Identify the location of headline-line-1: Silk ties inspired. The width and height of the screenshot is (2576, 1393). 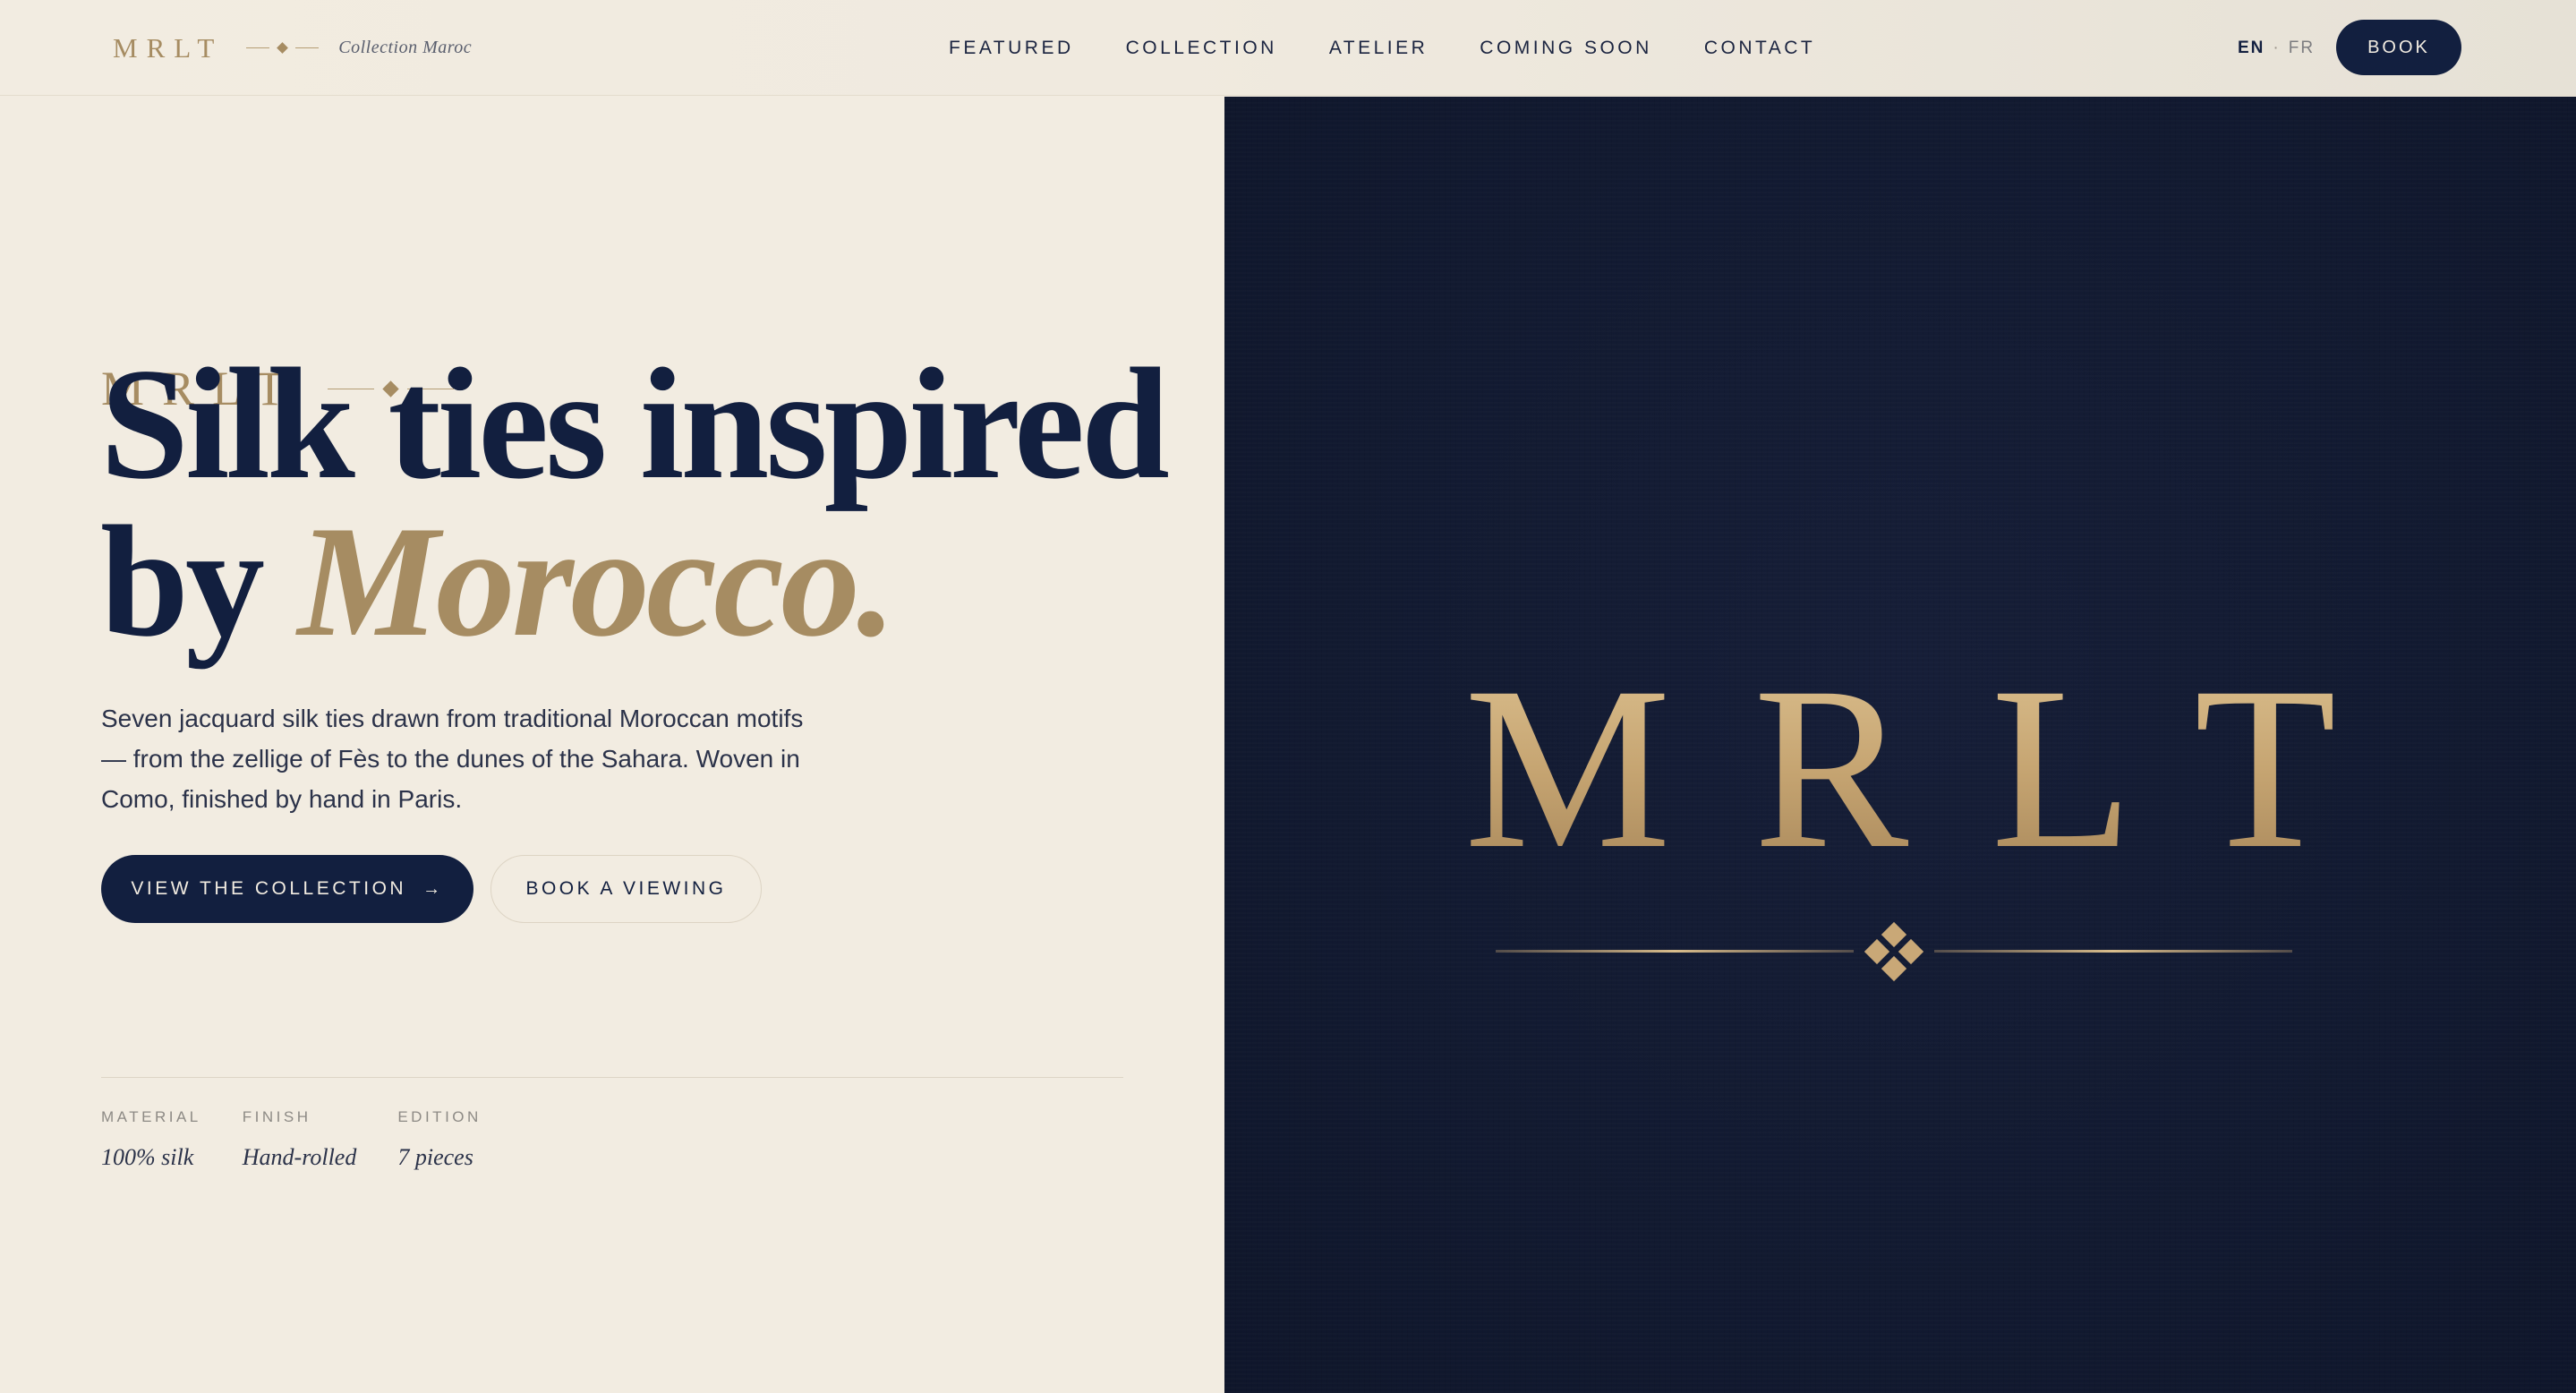
(635, 423).